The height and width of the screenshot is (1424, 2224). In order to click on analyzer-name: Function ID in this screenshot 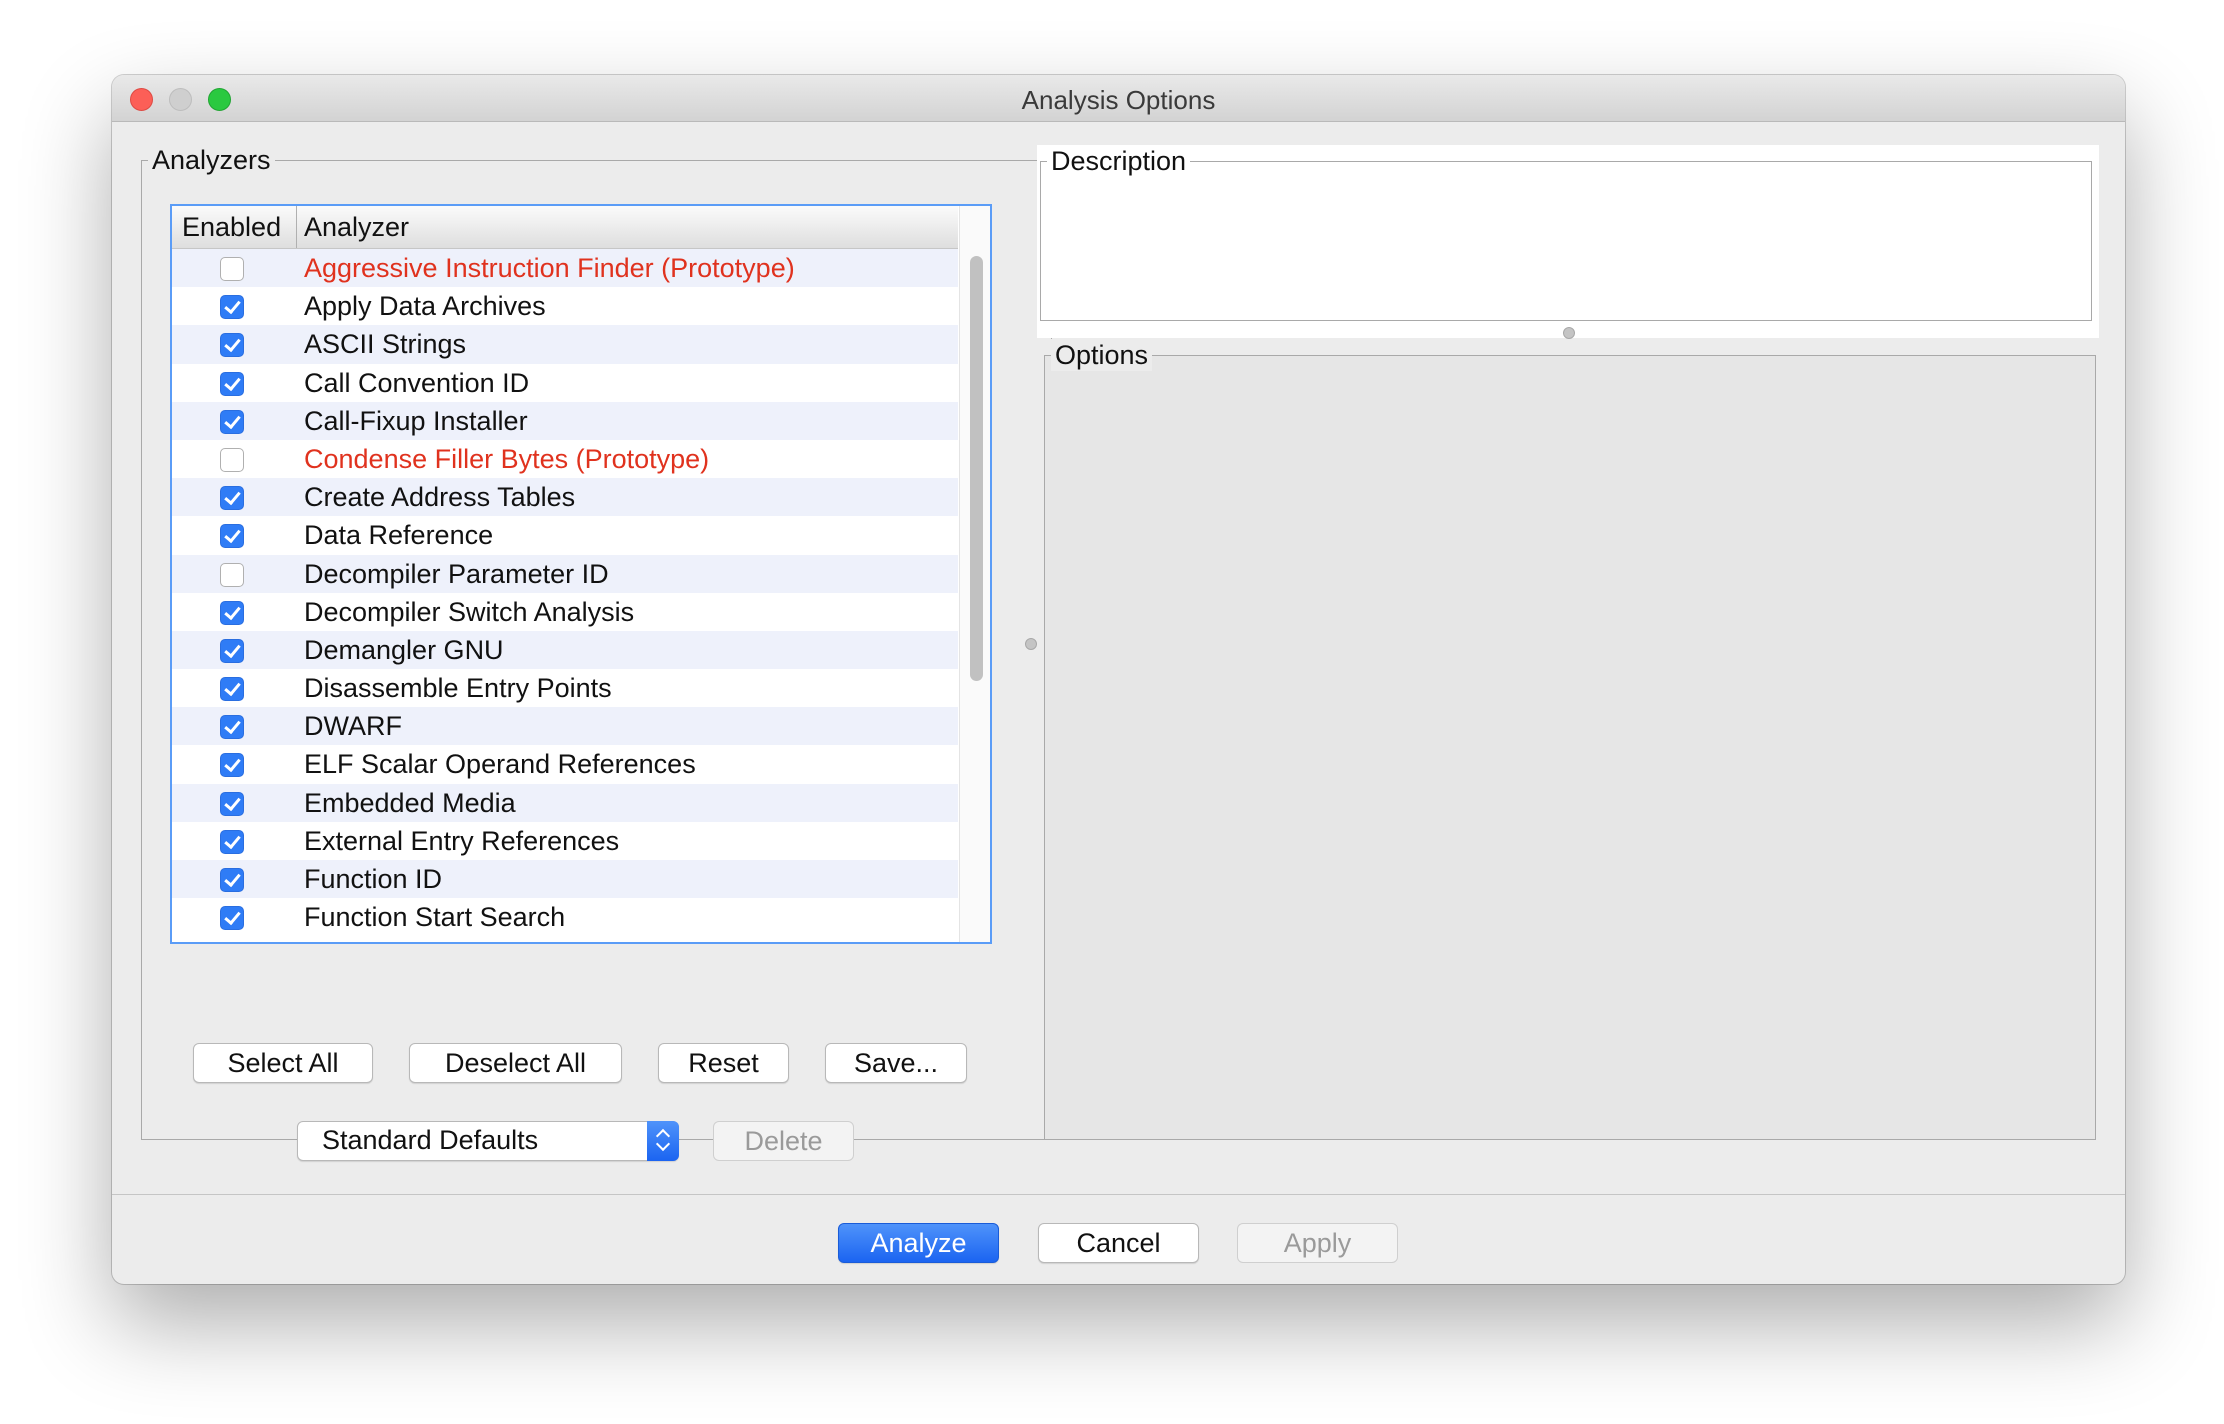, I will do `click(373, 879)`.